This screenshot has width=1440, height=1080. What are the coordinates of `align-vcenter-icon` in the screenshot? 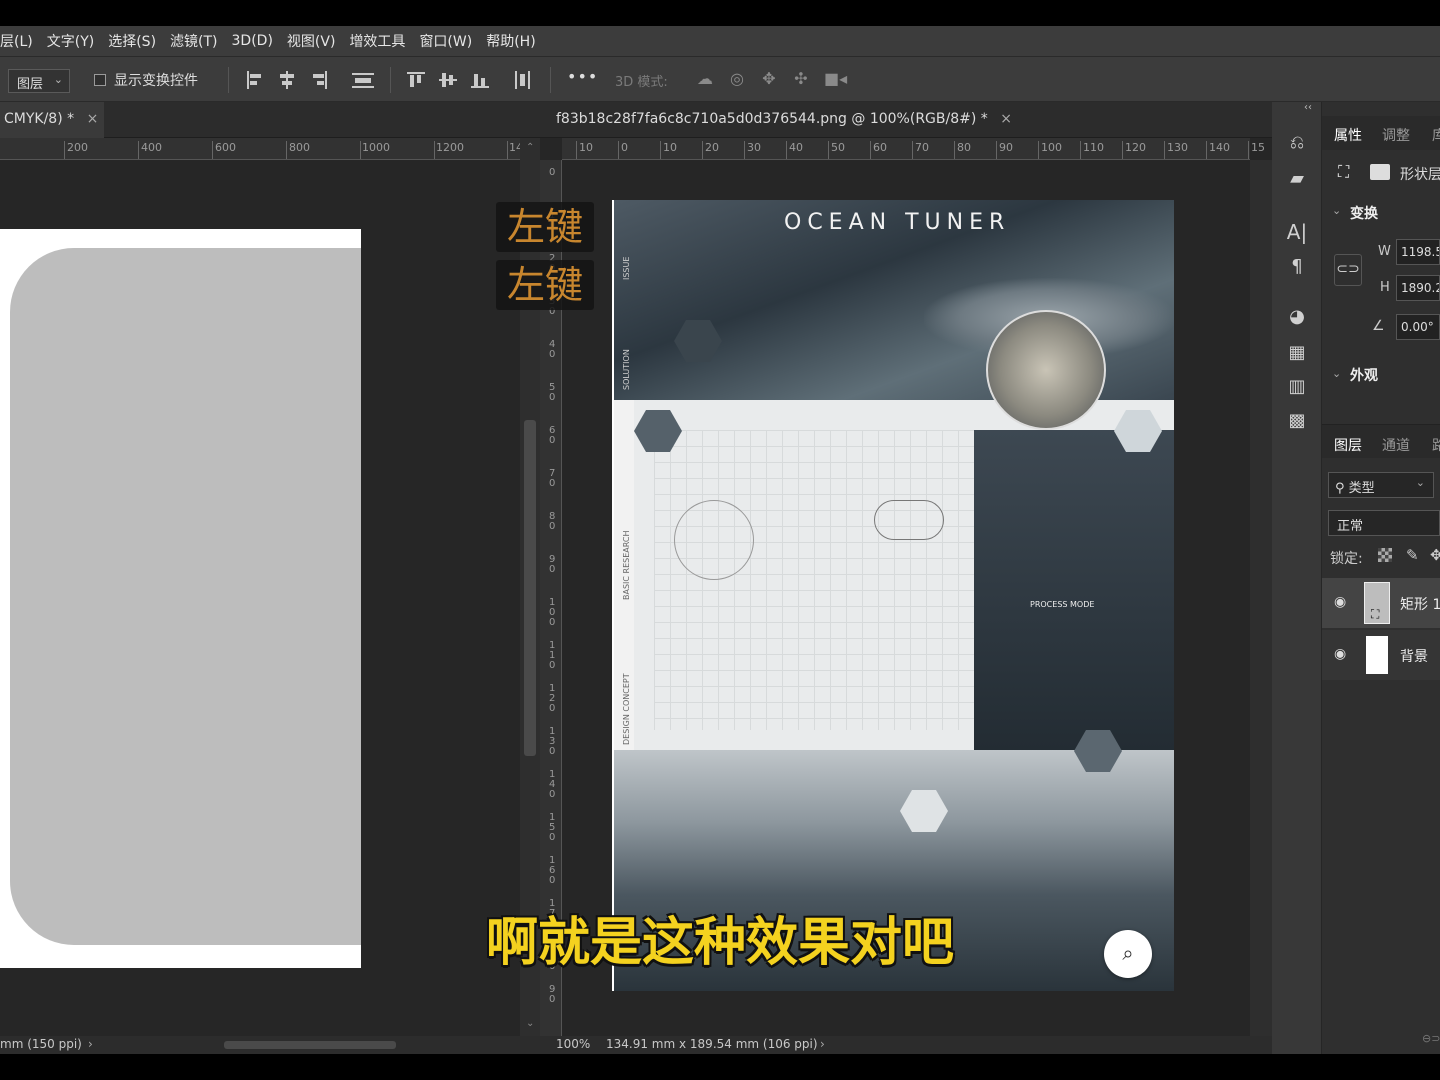 It's located at (448, 80).